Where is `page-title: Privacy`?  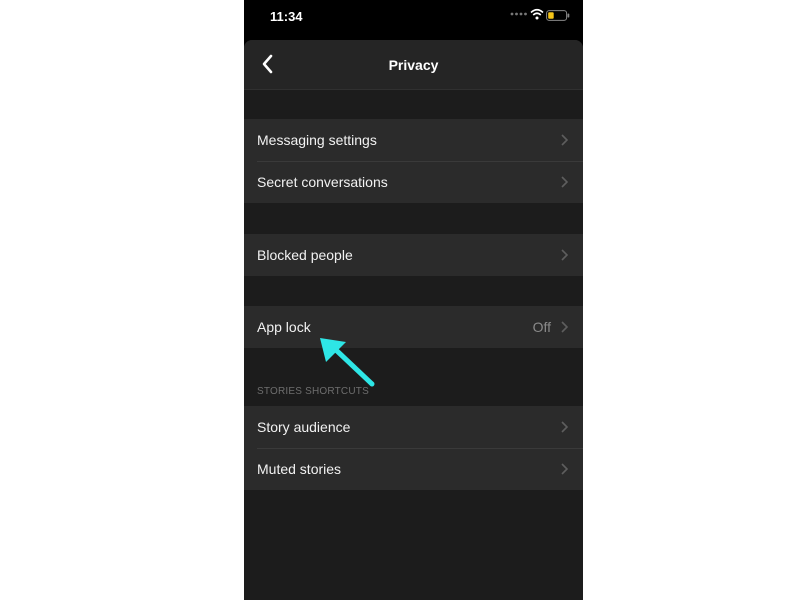
page-title: Privacy is located at coordinates (413, 65).